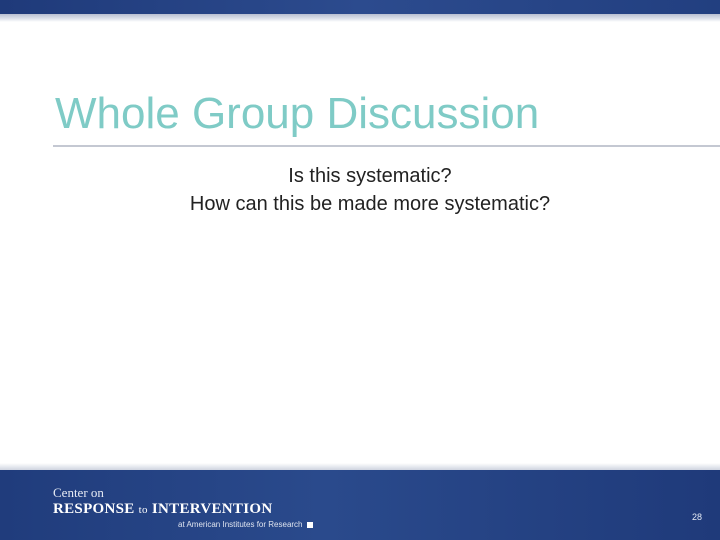 The height and width of the screenshot is (540, 720). Describe the element at coordinates (297, 113) in the screenshot. I see `slide-title: Whole Group Discussion` at that location.